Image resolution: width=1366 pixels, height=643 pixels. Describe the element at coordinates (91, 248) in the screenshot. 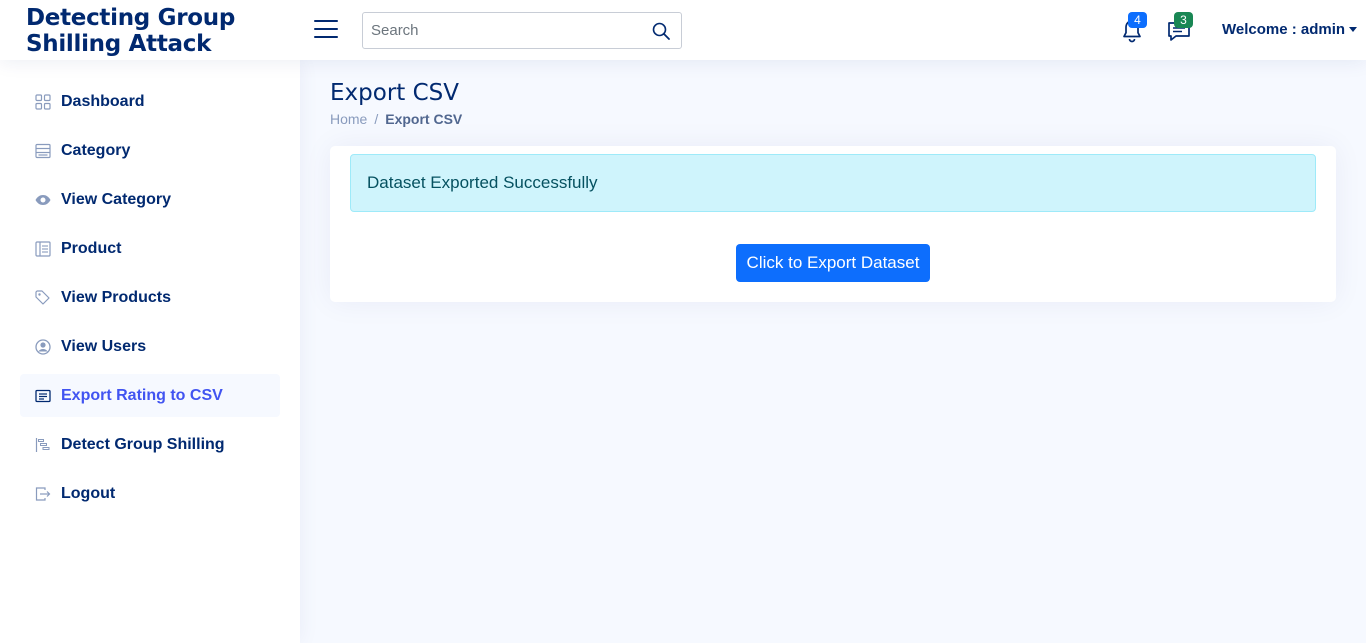

I see `sidebar-item-label: Product` at that location.